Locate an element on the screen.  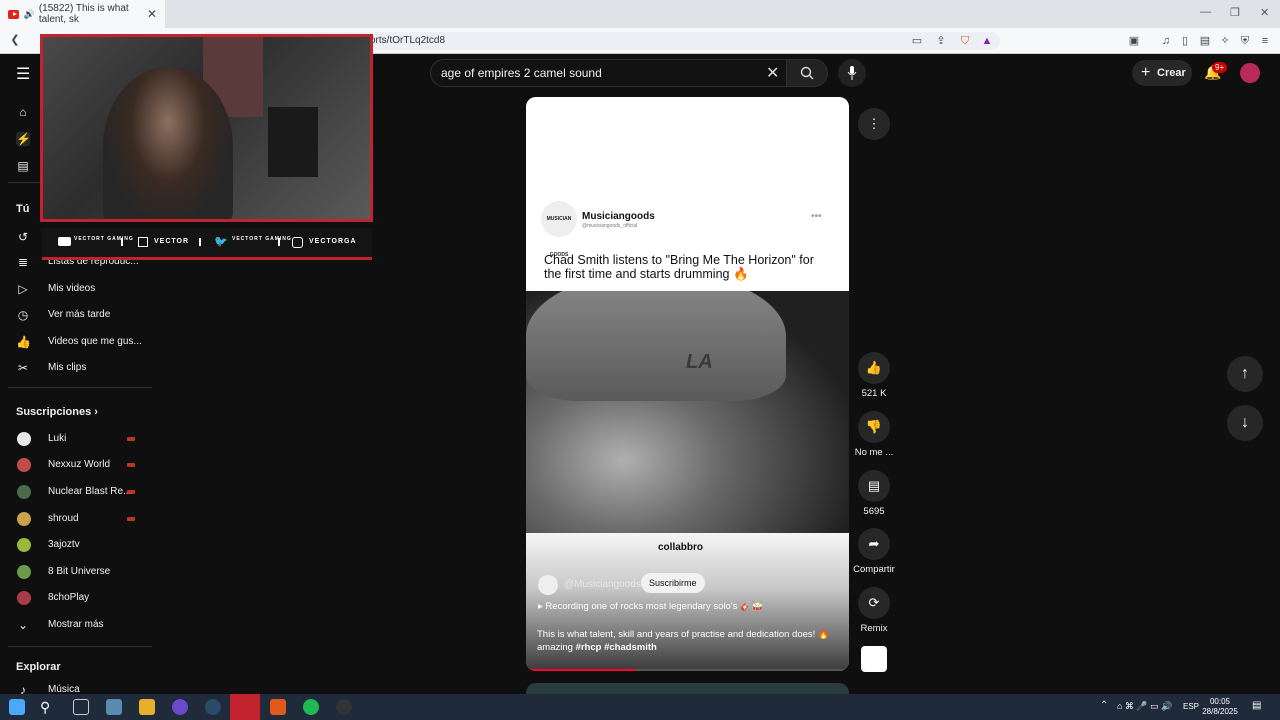
previous-short-button: ↑ is located at coordinates (1245, 374).